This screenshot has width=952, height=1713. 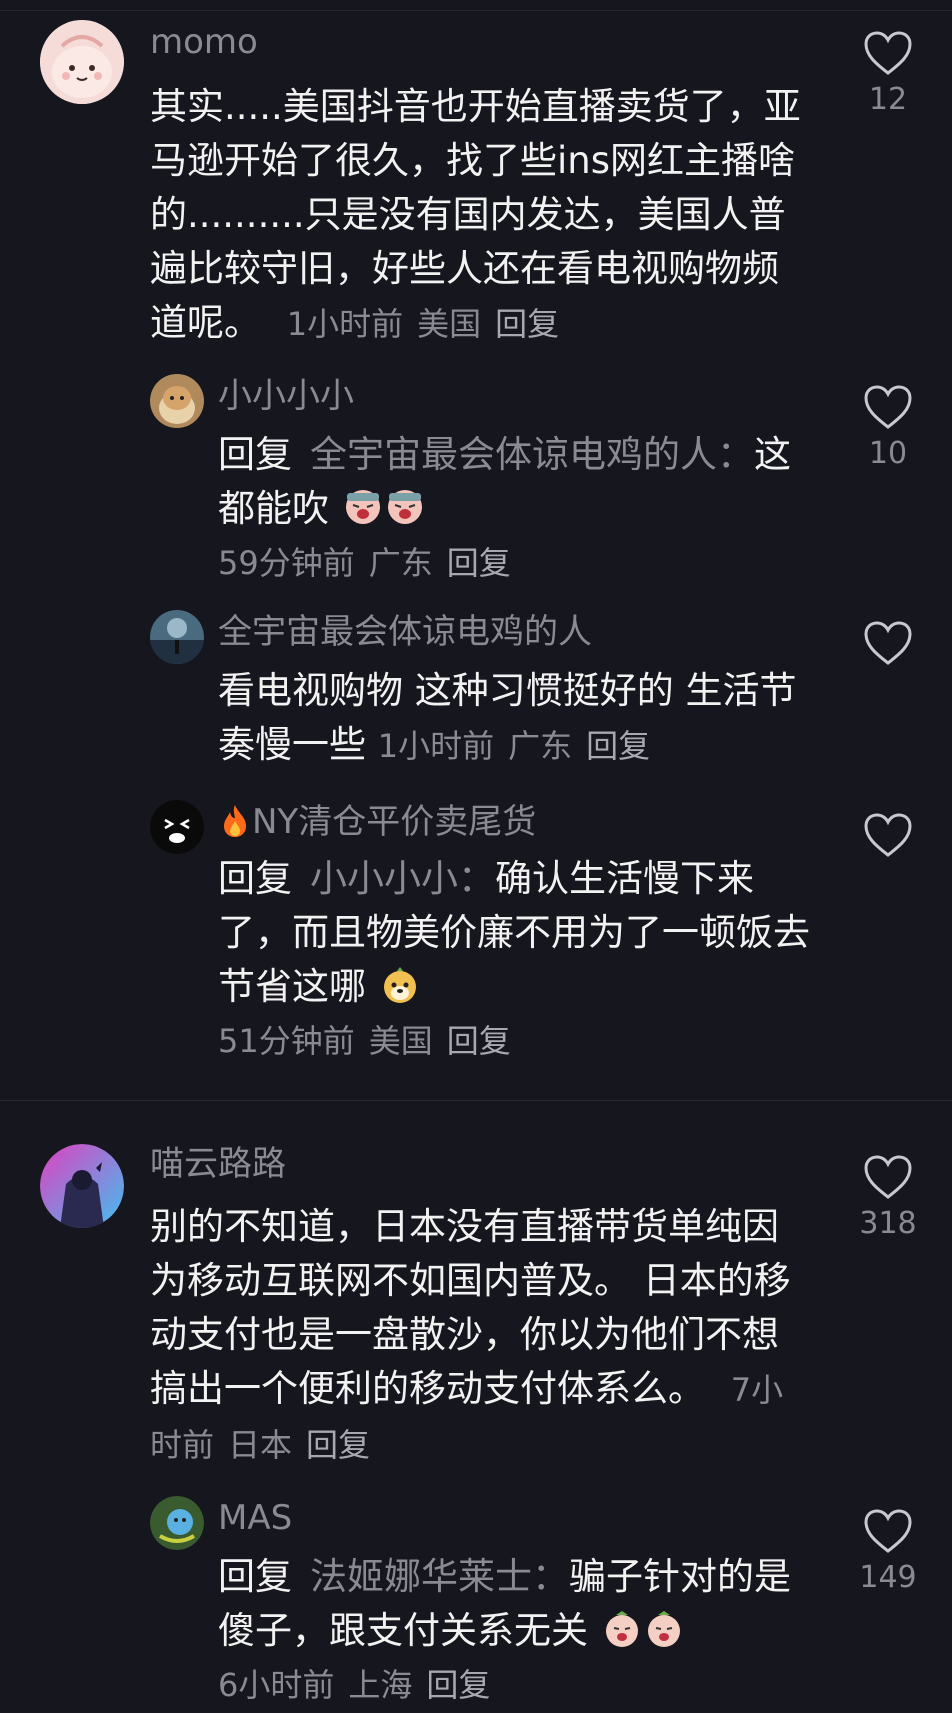 What do you see at coordinates (888, 1577) in the screenshot?
I see `like-count: 149` at bounding box center [888, 1577].